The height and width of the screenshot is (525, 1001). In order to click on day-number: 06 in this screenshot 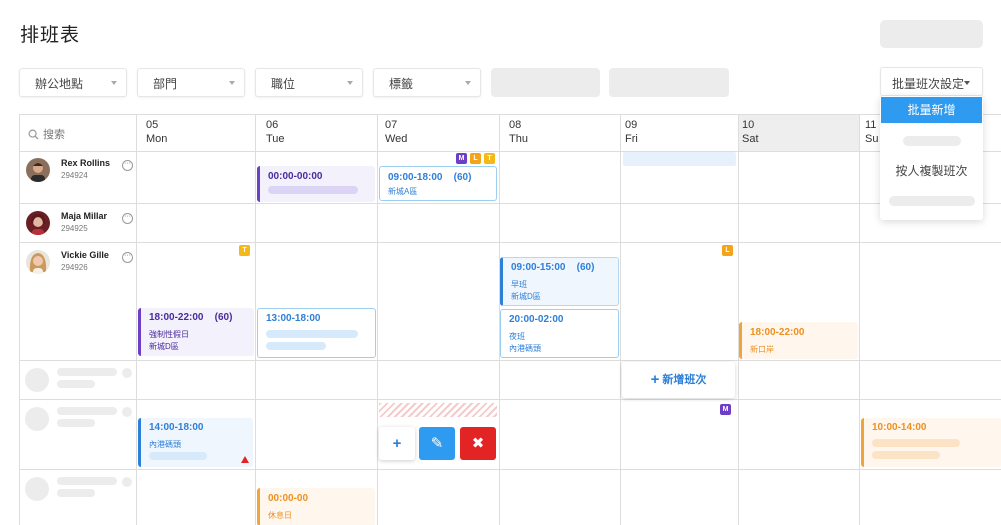, I will do `click(272, 125)`.